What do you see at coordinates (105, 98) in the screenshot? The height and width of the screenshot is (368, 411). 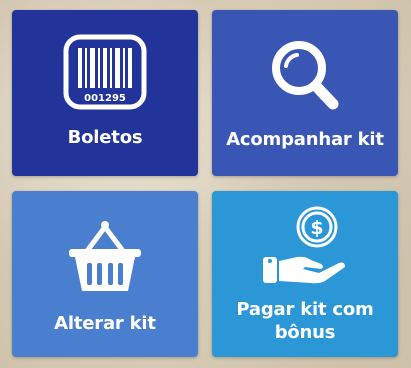 I see `barcode-number: 001295` at bounding box center [105, 98].